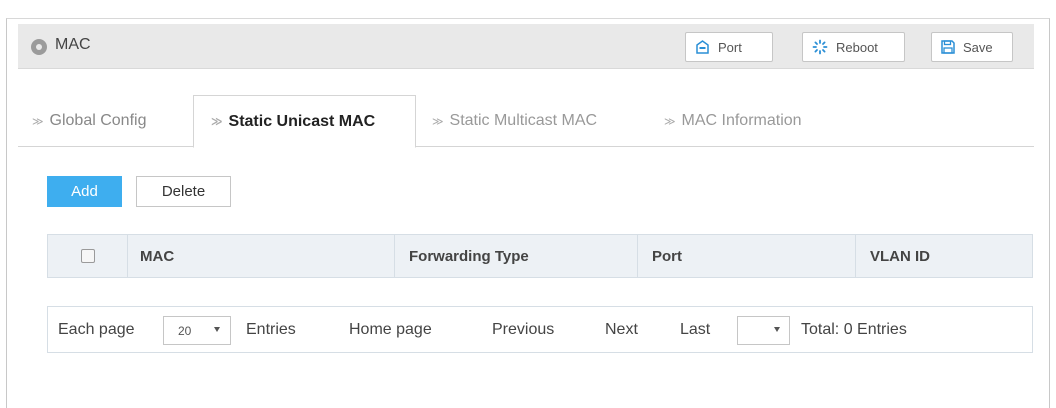 The height and width of the screenshot is (408, 1056). What do you see at coordinates (197, 330) in the screenshot?
I see `page-size-select: 20` at bounding box center [197, 330].